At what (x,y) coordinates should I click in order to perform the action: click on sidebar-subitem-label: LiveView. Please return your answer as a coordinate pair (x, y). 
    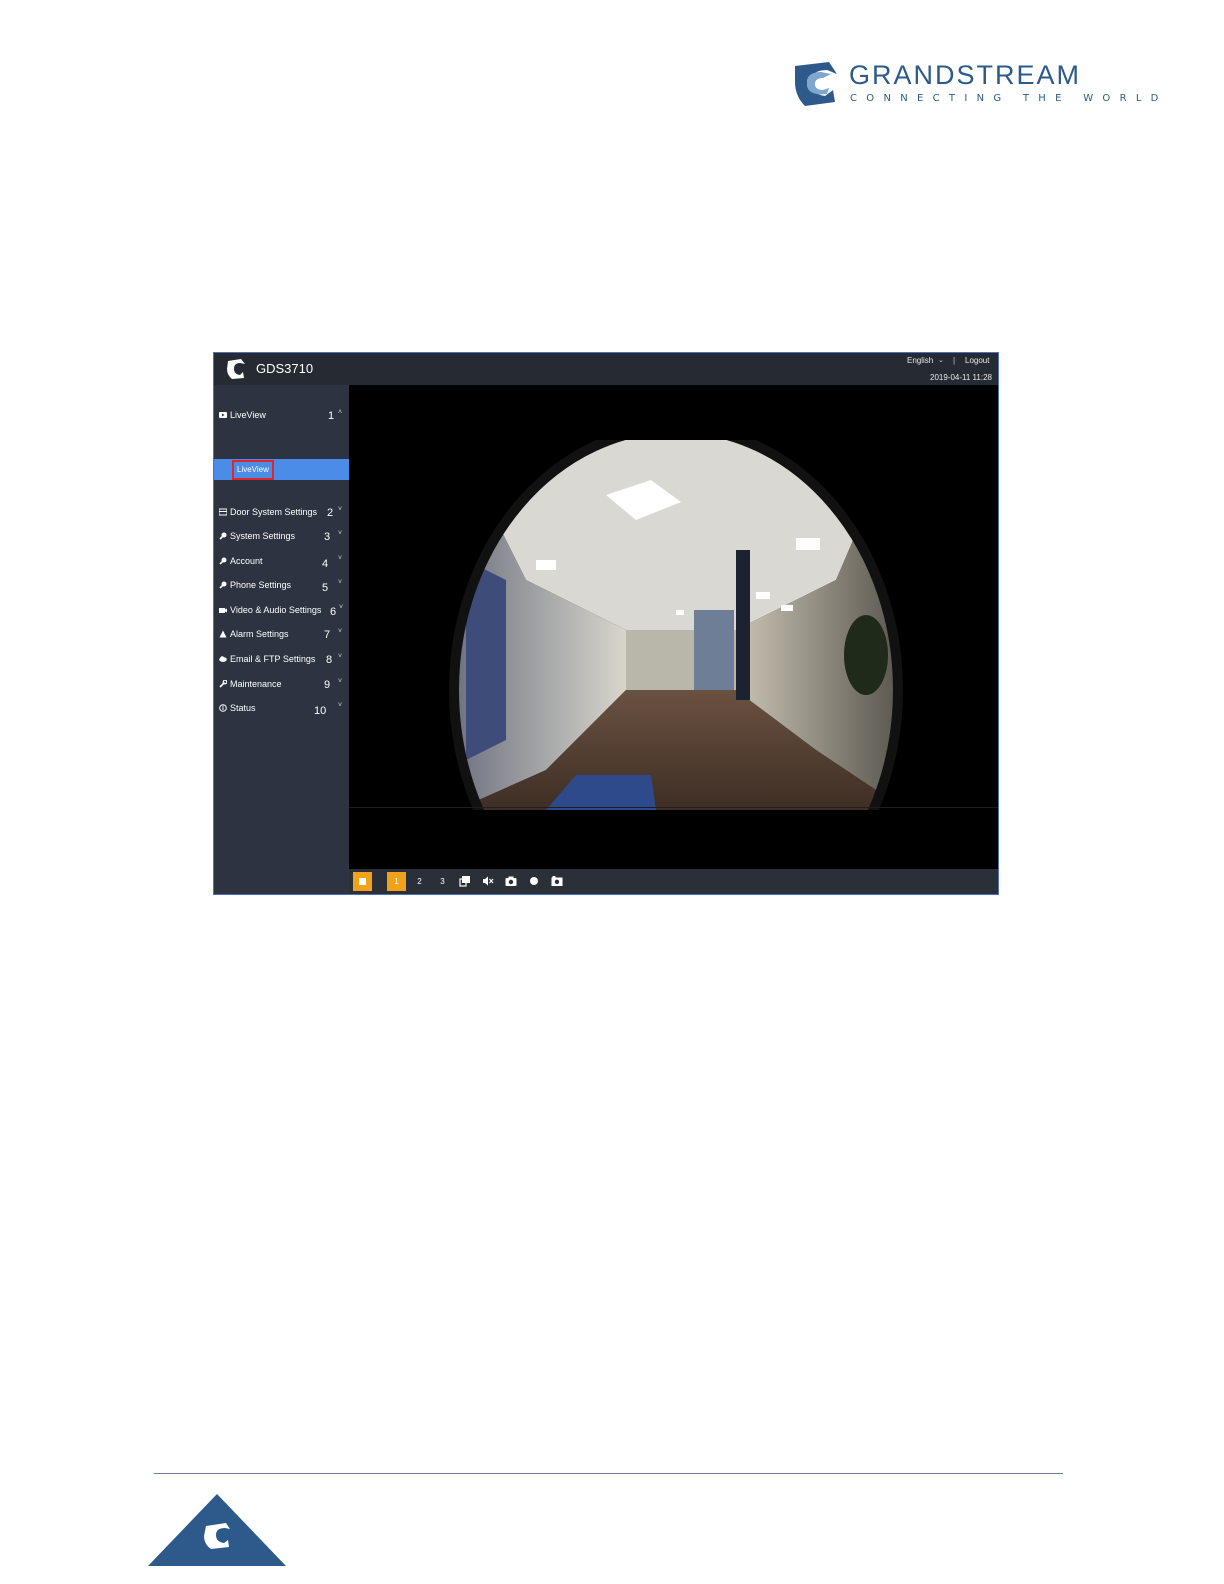
    Looking at the image, I should click on (253, 470).